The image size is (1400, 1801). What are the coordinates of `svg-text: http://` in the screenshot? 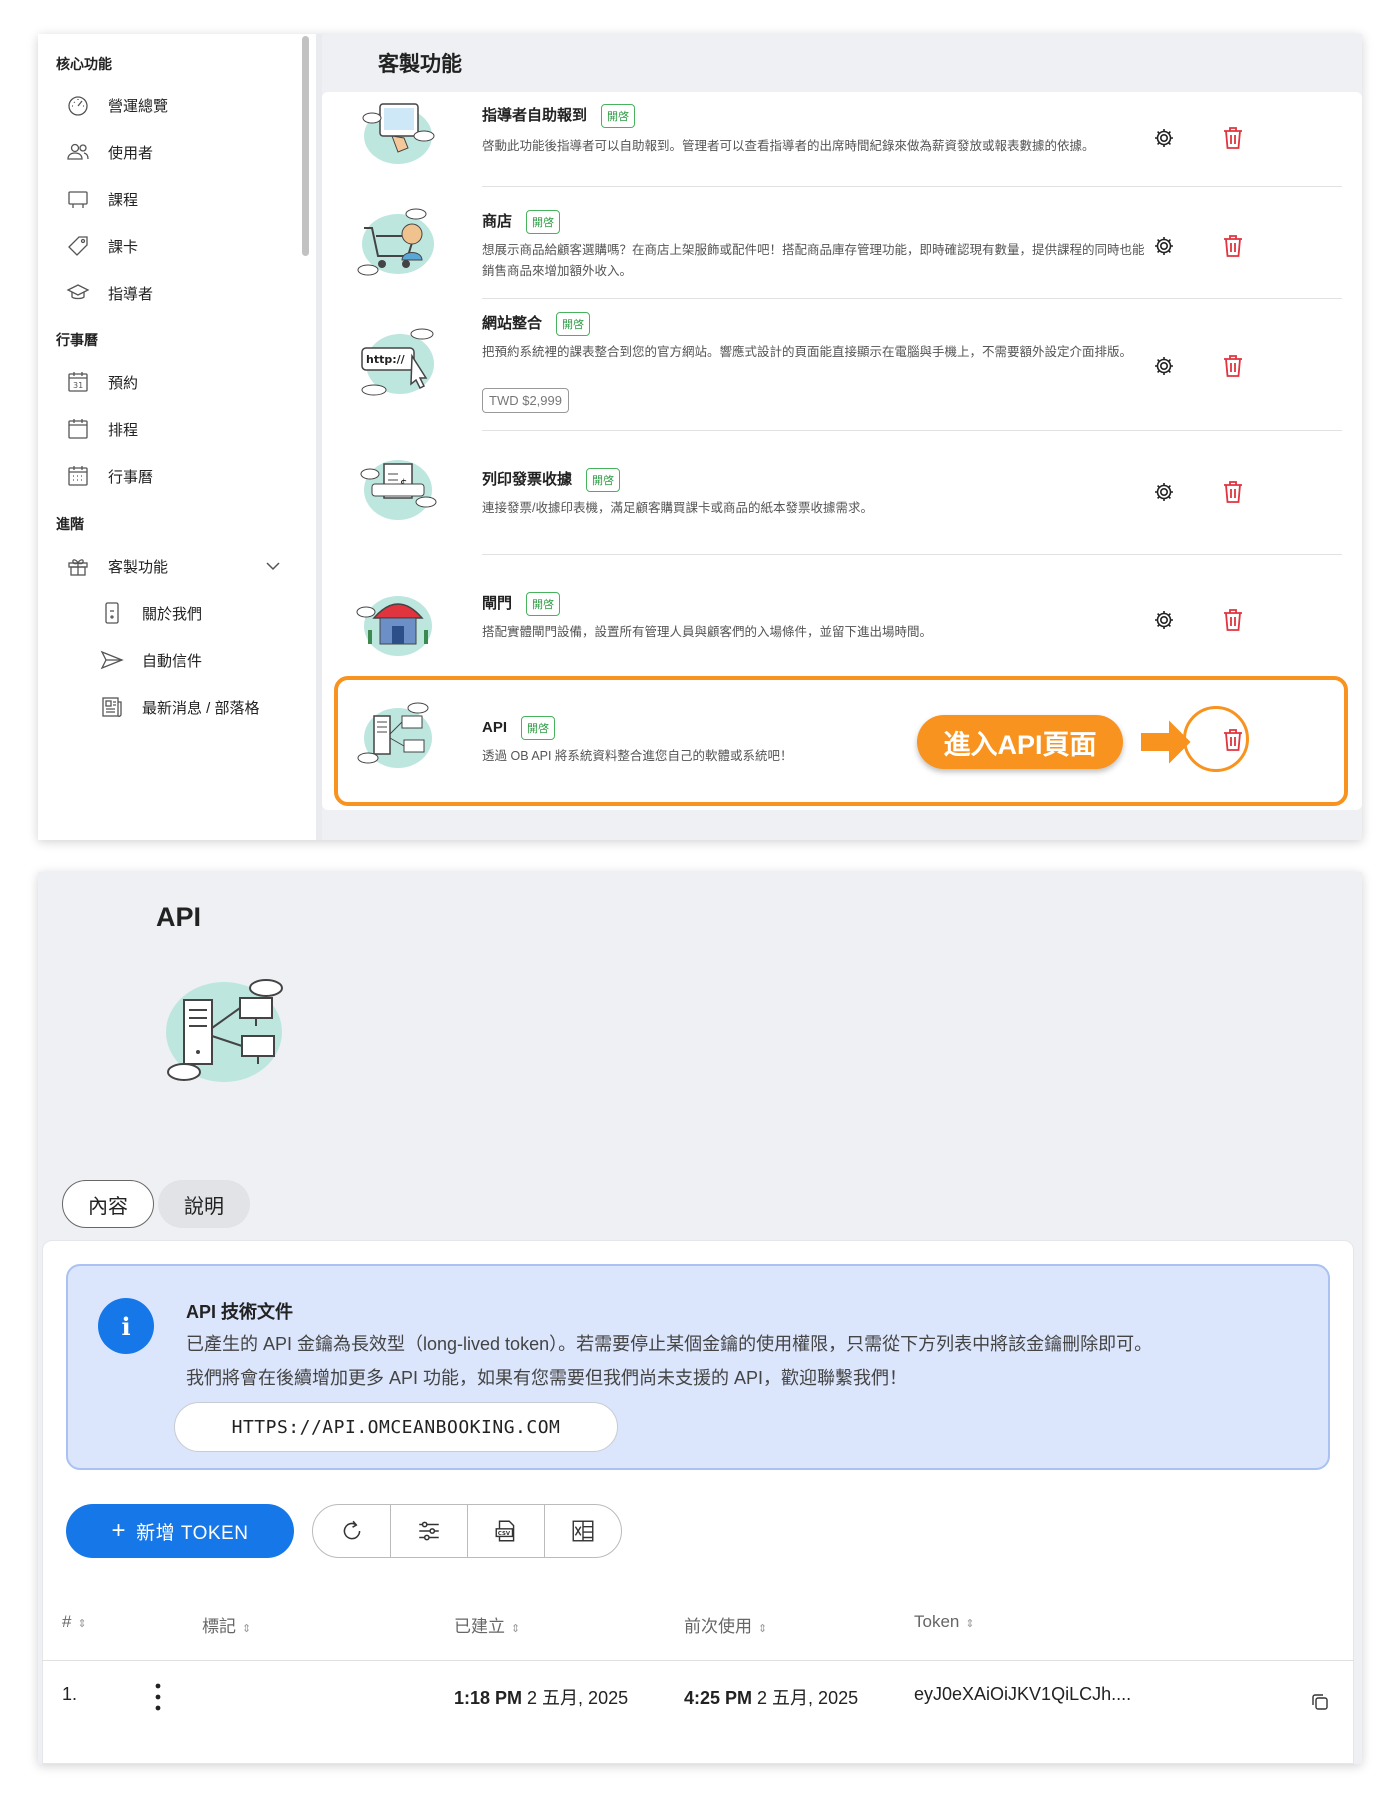 It's located at (386, 359).